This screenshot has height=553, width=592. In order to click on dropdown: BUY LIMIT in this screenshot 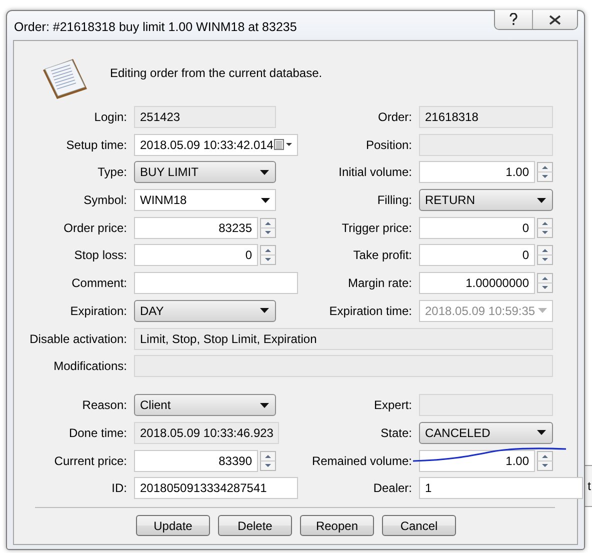, I will do `click(205, 172)`.